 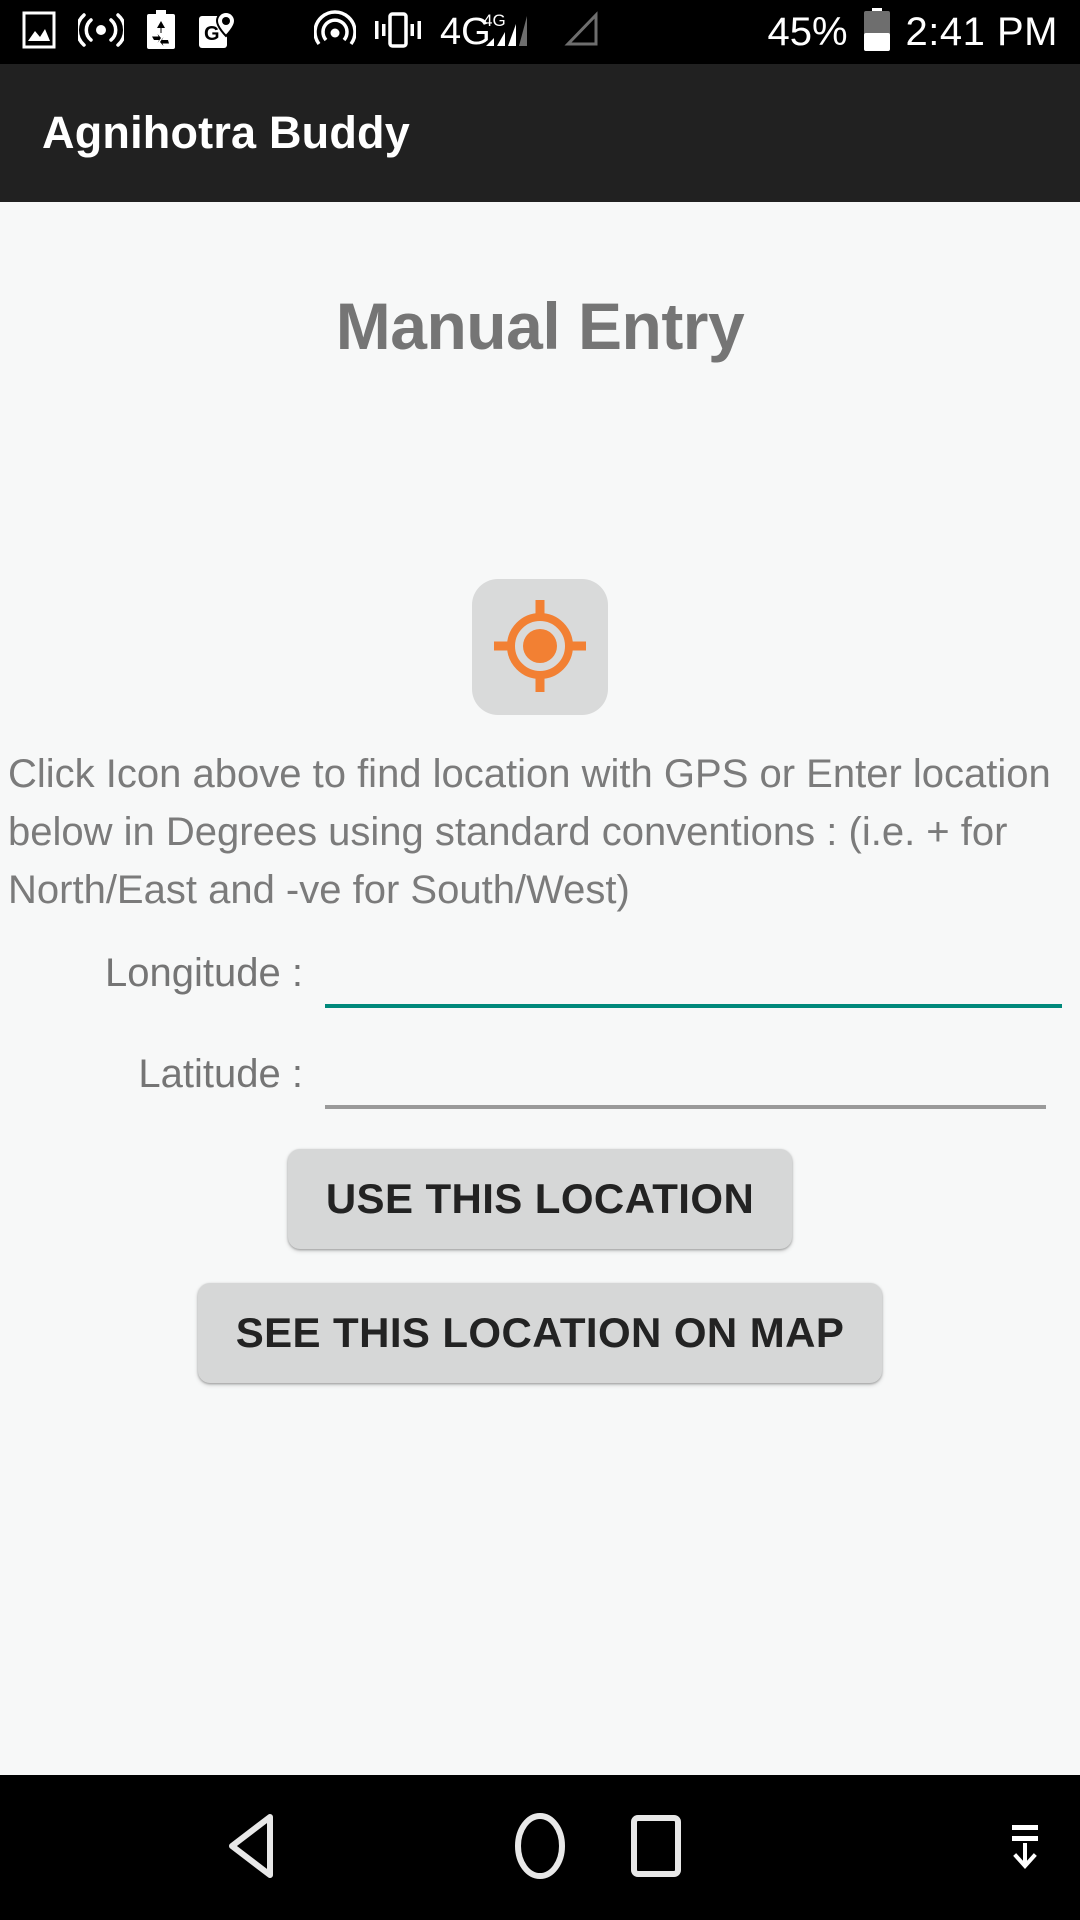 I want to click on navigation-bar, so click(x=540, y=1847).